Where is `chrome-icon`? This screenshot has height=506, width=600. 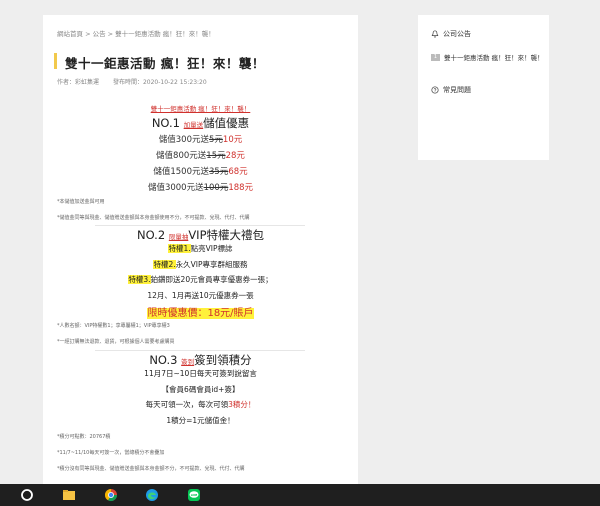 chrome-icon is located at coordinates (111, 495).